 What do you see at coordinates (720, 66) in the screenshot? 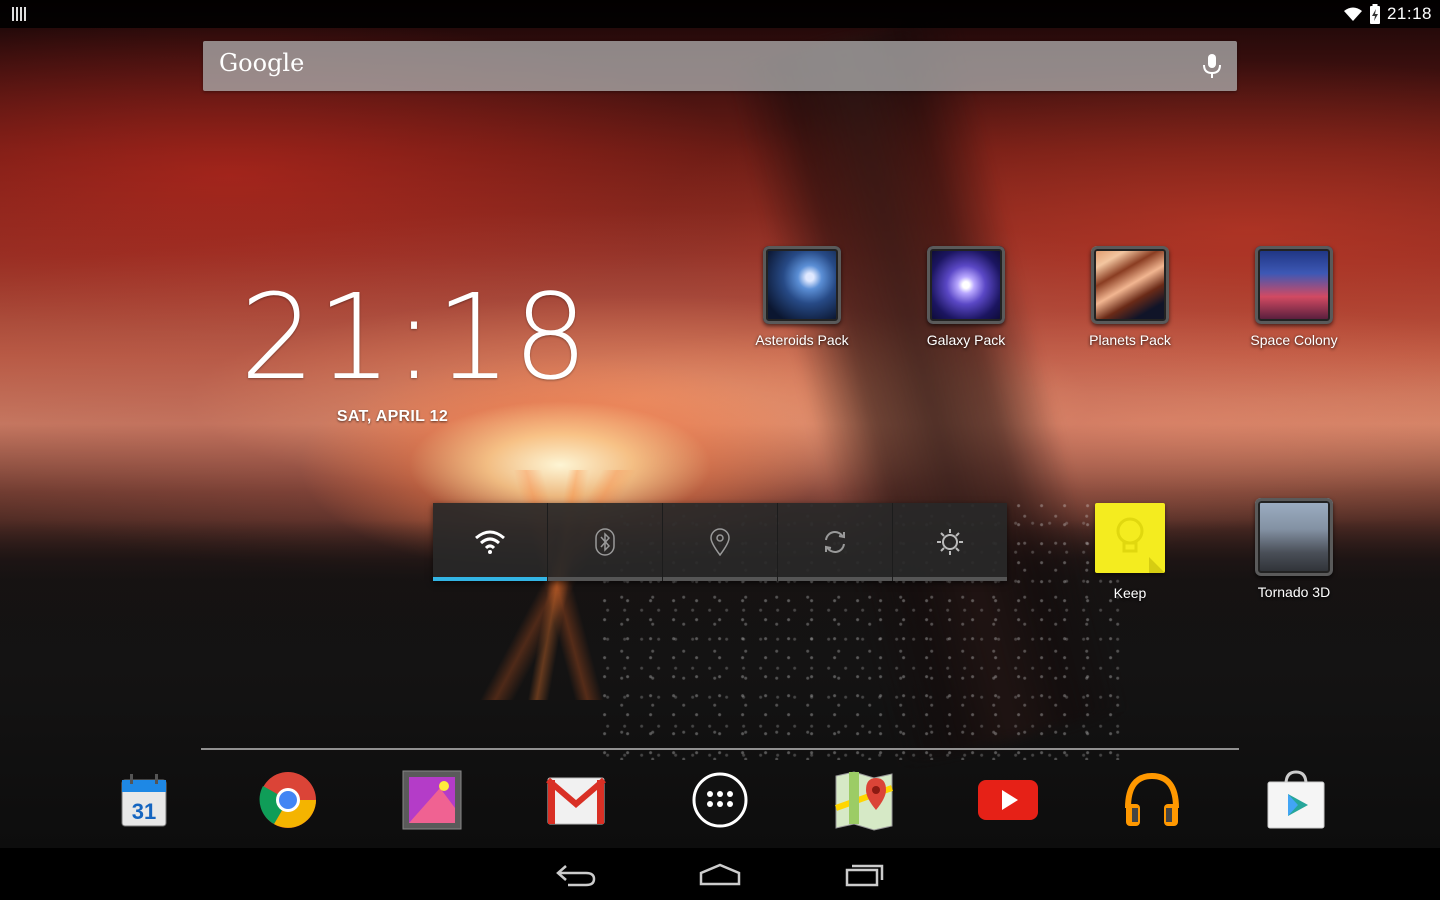
I see `google-search-bar: Google` at bounding box center [720, 66].